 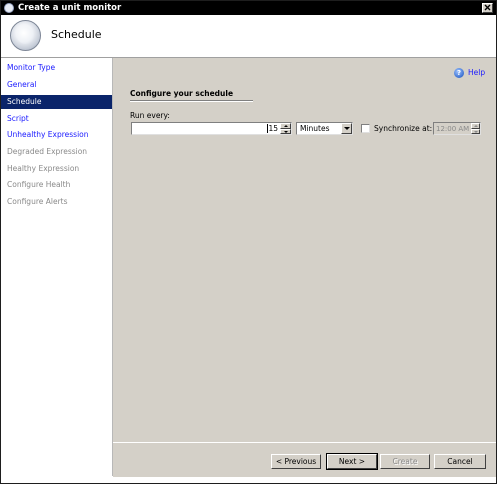 What do you see at coordinates (47, 151) in the screenshot?
I see `sidebar-item-degraded-expression: Degraded Expression` at bounding box center [47, 151].